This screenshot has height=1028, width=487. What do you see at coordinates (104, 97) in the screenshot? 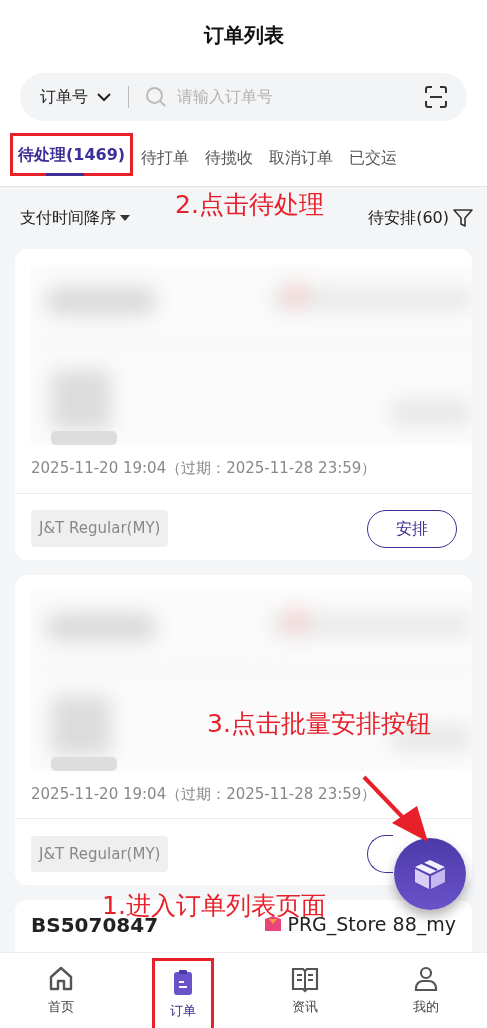
I see `chevron-down-icon` at bounding box center [104, 97].